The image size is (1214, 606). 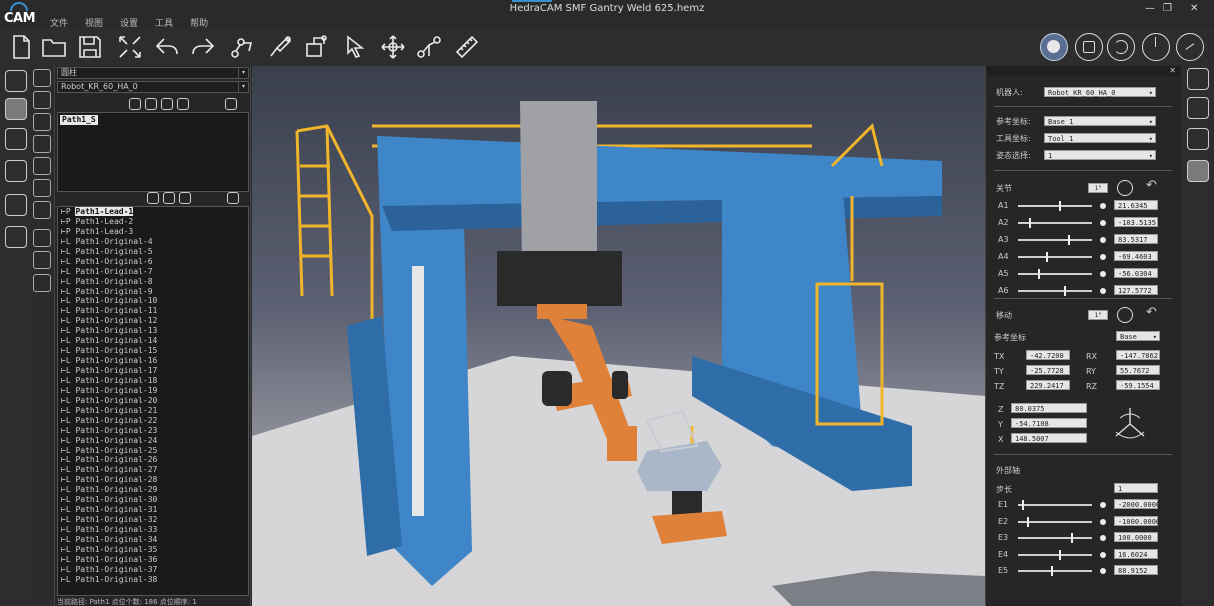 I want to click on ry-field: 55.7672, so click(x=1138, y=370).